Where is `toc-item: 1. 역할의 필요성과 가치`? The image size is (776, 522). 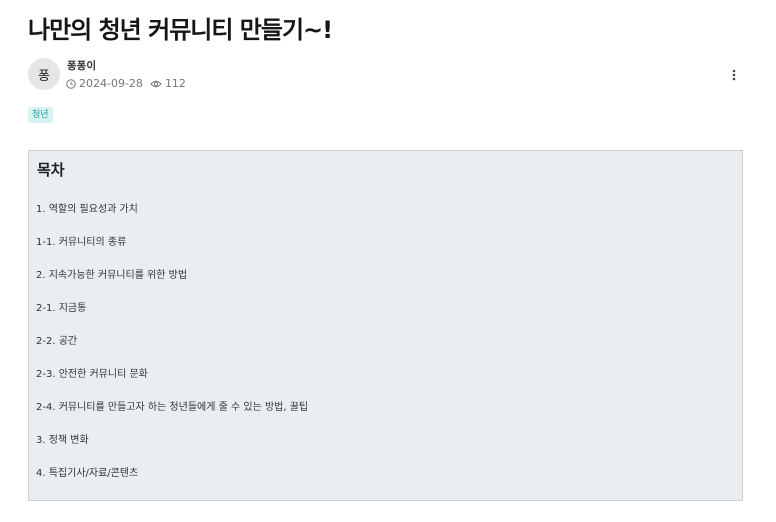
toc-item: 1. 역할의 필요성과 가치 is located at coordinates (87, 207).